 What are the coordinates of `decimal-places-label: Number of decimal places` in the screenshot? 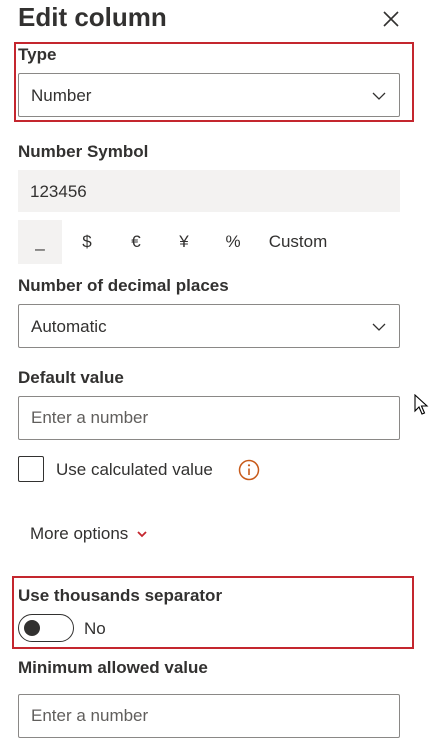 It's located at (123, 285).